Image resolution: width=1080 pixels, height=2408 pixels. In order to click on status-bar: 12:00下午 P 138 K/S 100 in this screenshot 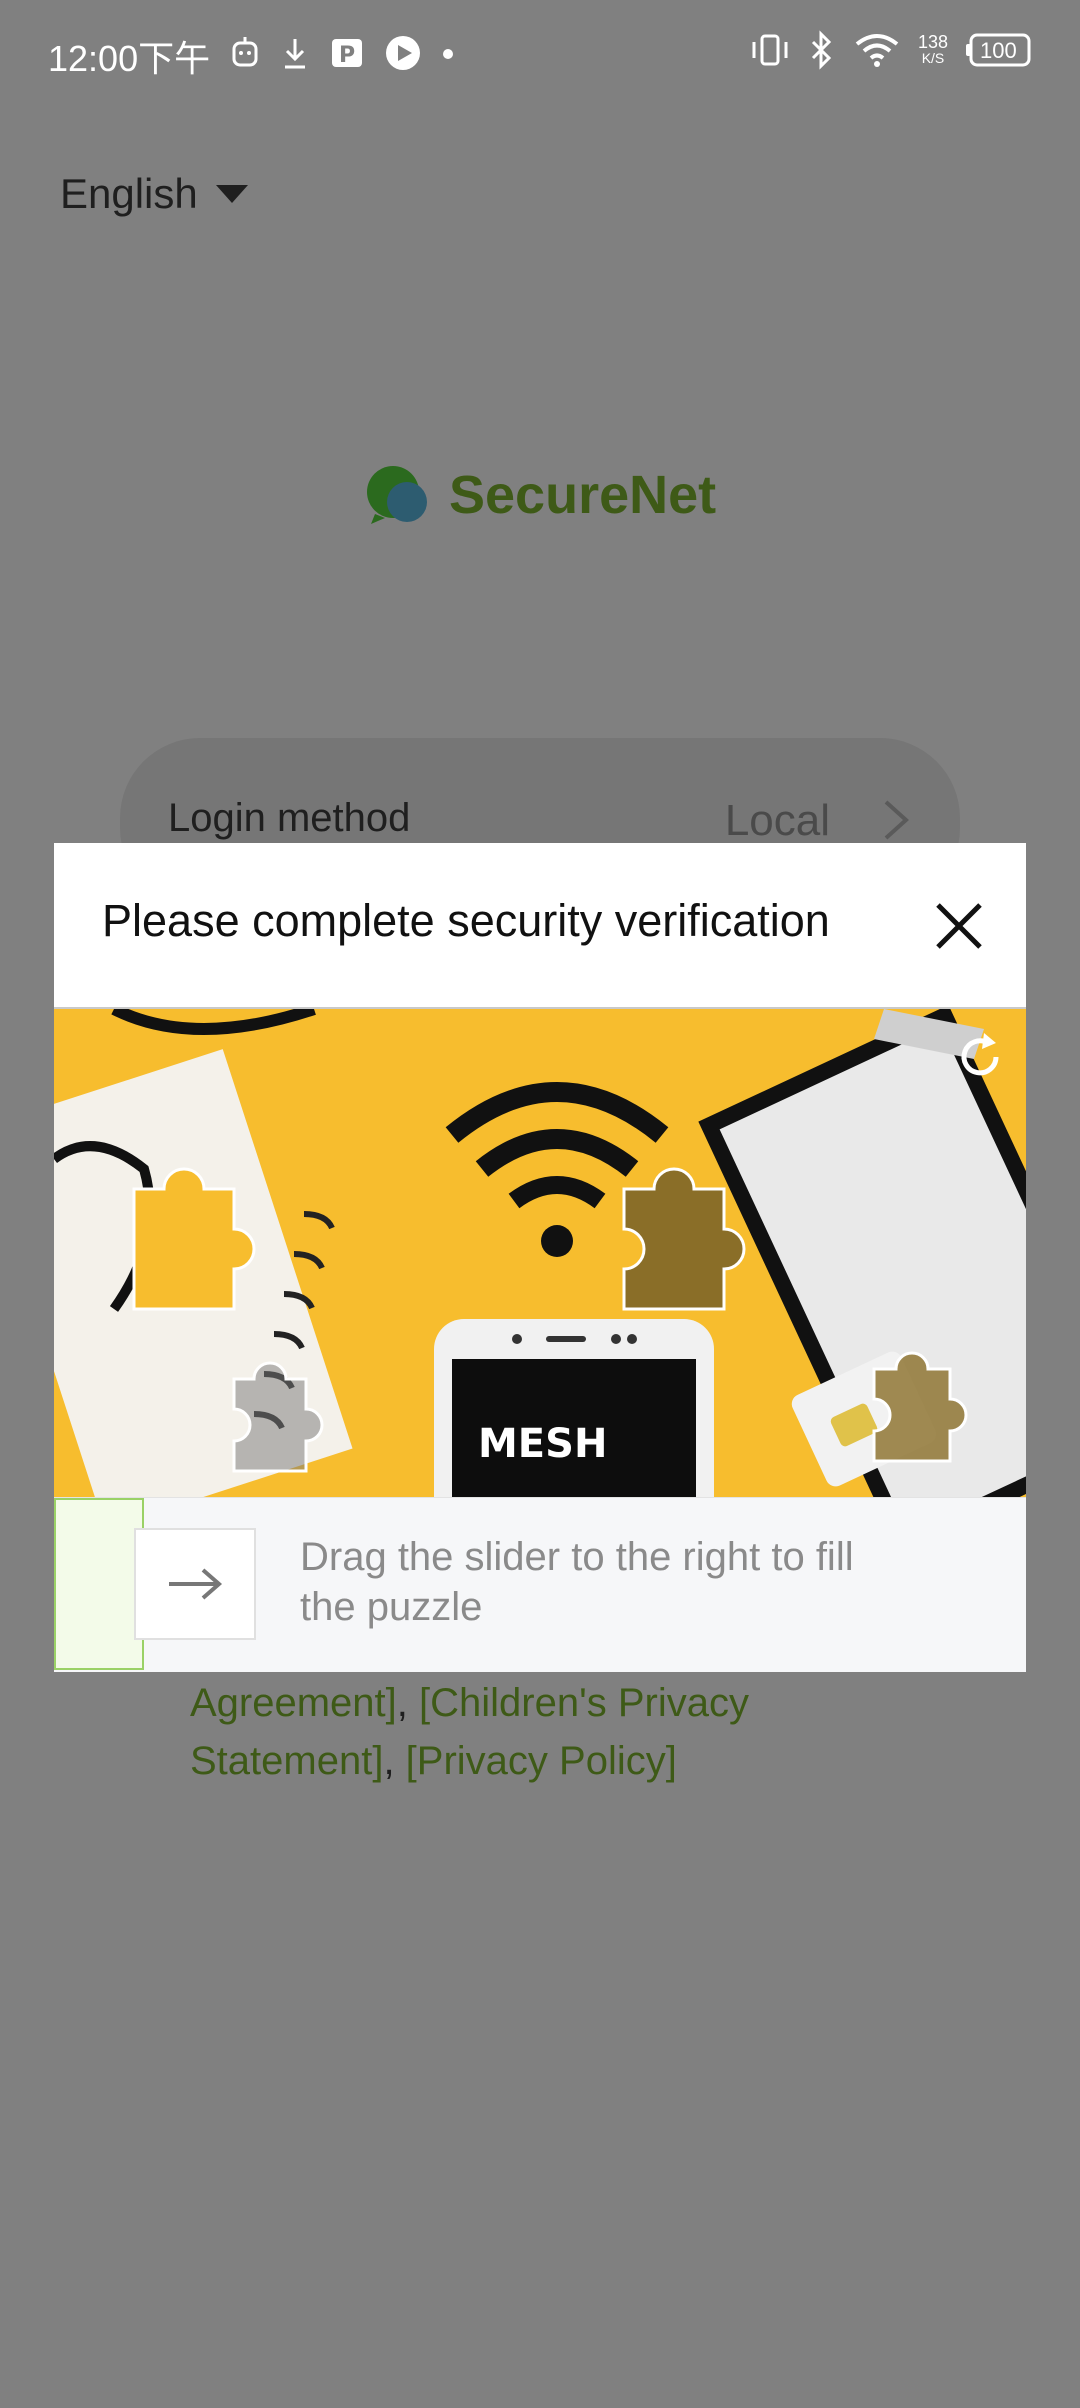, I will do `click(540, 55)`.